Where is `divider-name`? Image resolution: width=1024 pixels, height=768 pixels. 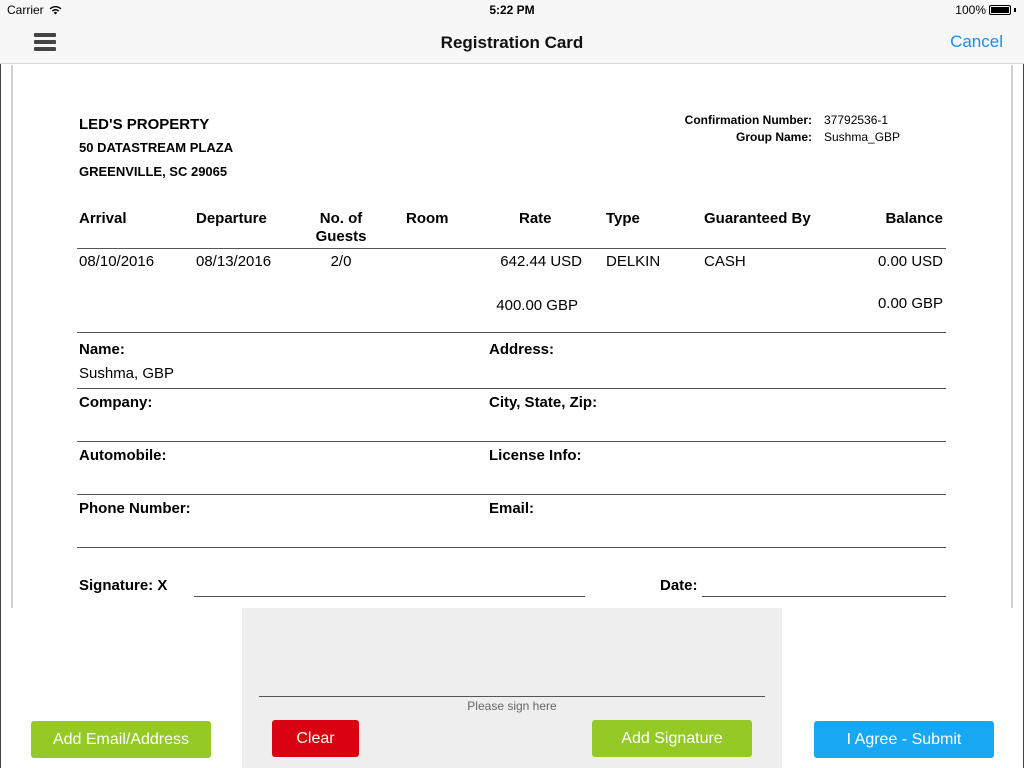 divider-name is located at coordinates (511, 388).